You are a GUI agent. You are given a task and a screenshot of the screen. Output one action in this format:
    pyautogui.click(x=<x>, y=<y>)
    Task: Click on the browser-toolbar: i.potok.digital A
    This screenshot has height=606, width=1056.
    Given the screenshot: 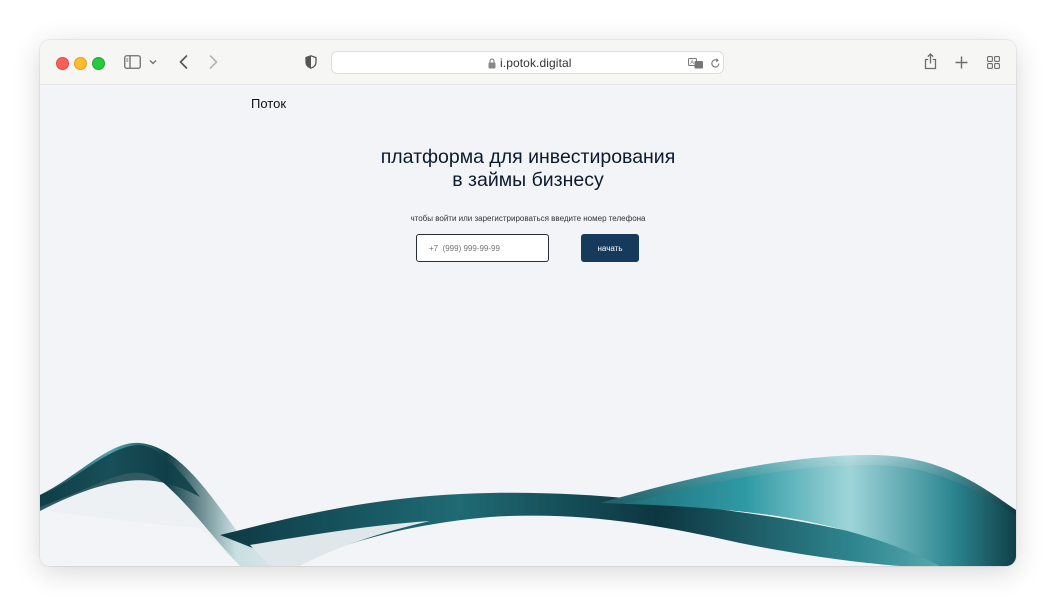 What is the action you would take?
    pyautogui.click(x=528, y=62)
    